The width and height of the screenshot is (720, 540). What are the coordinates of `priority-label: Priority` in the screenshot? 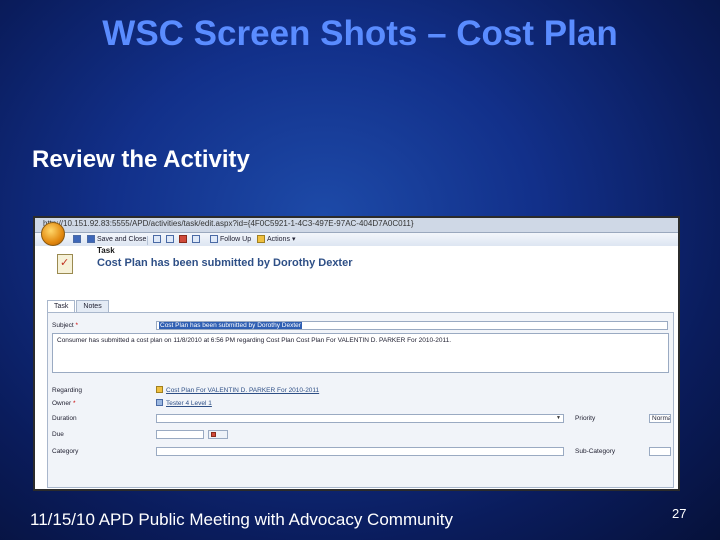 It's located at (585, 418).